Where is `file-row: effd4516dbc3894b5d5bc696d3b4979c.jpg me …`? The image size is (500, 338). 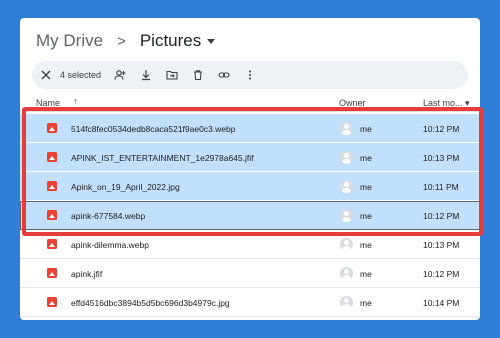 file-row: effd4516dbc3894b5d5bc696d3b4979c.jpg me … is located at coordinates (250, 302).